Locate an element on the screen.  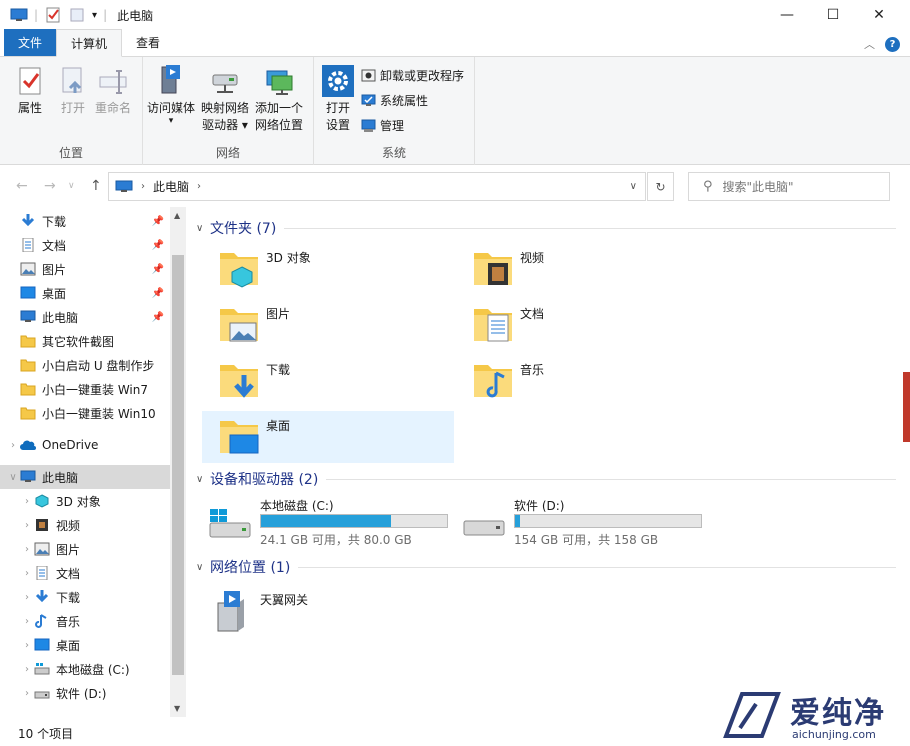
access-media-button: 访问媒体 ▾ is located at coordinates (171, 93).